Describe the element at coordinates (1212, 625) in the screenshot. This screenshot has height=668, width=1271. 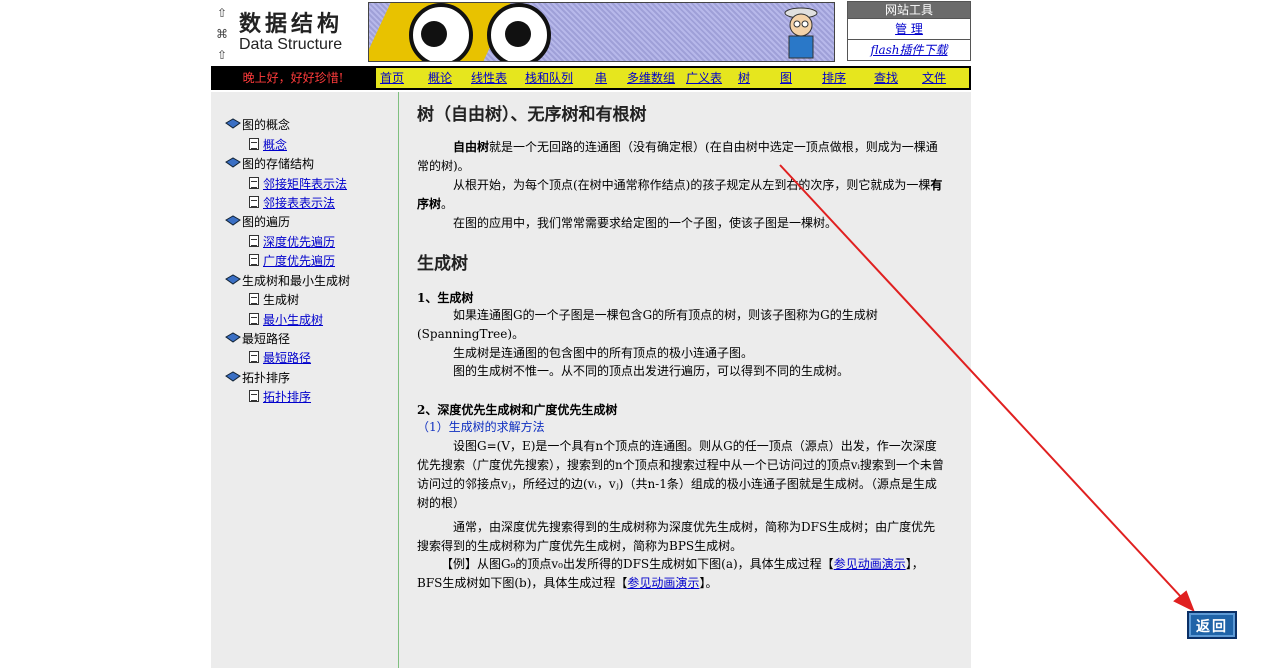
I see `back-button: 返回` at that location.